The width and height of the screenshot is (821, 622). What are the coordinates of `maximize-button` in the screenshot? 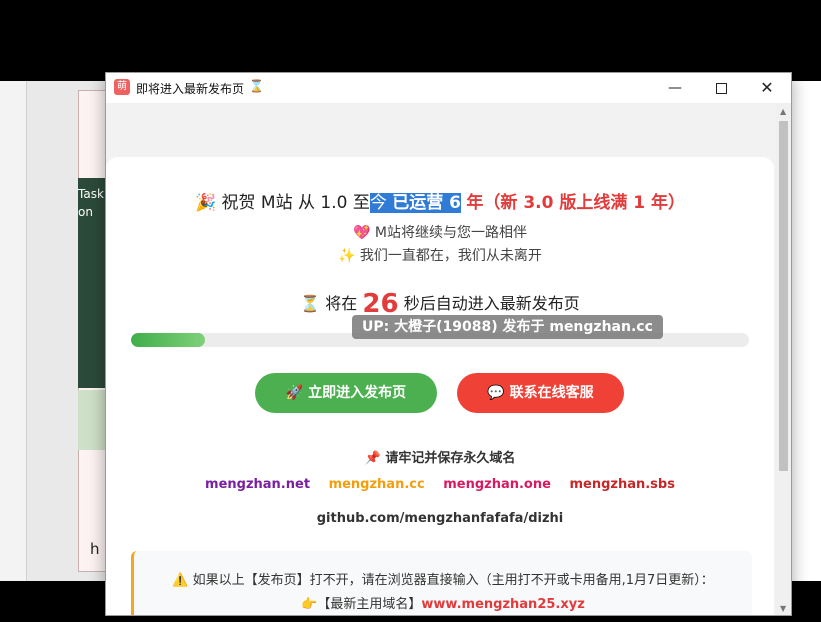 It's located at (721, 88).